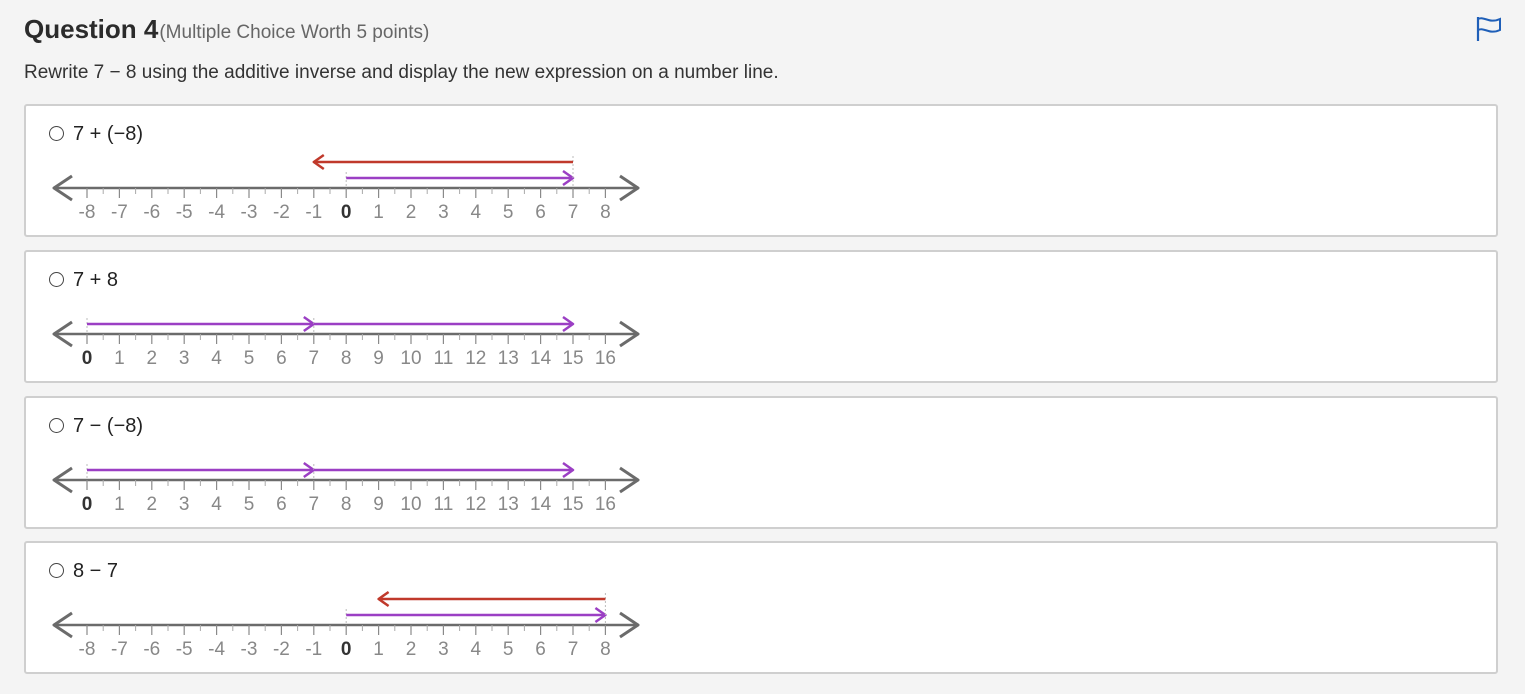  What do you see at coordinates (1489, 29) in the screenshot?
I see `flag-icon` at bounding box center [1489, 29].